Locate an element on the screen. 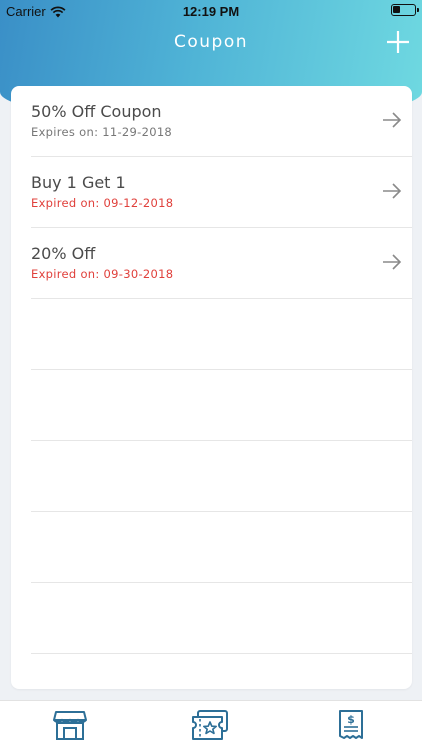 Image resolution: width=422 pixels, height=750 pixels. coupon-title: 20% Off is located at coordinates (63, 253).